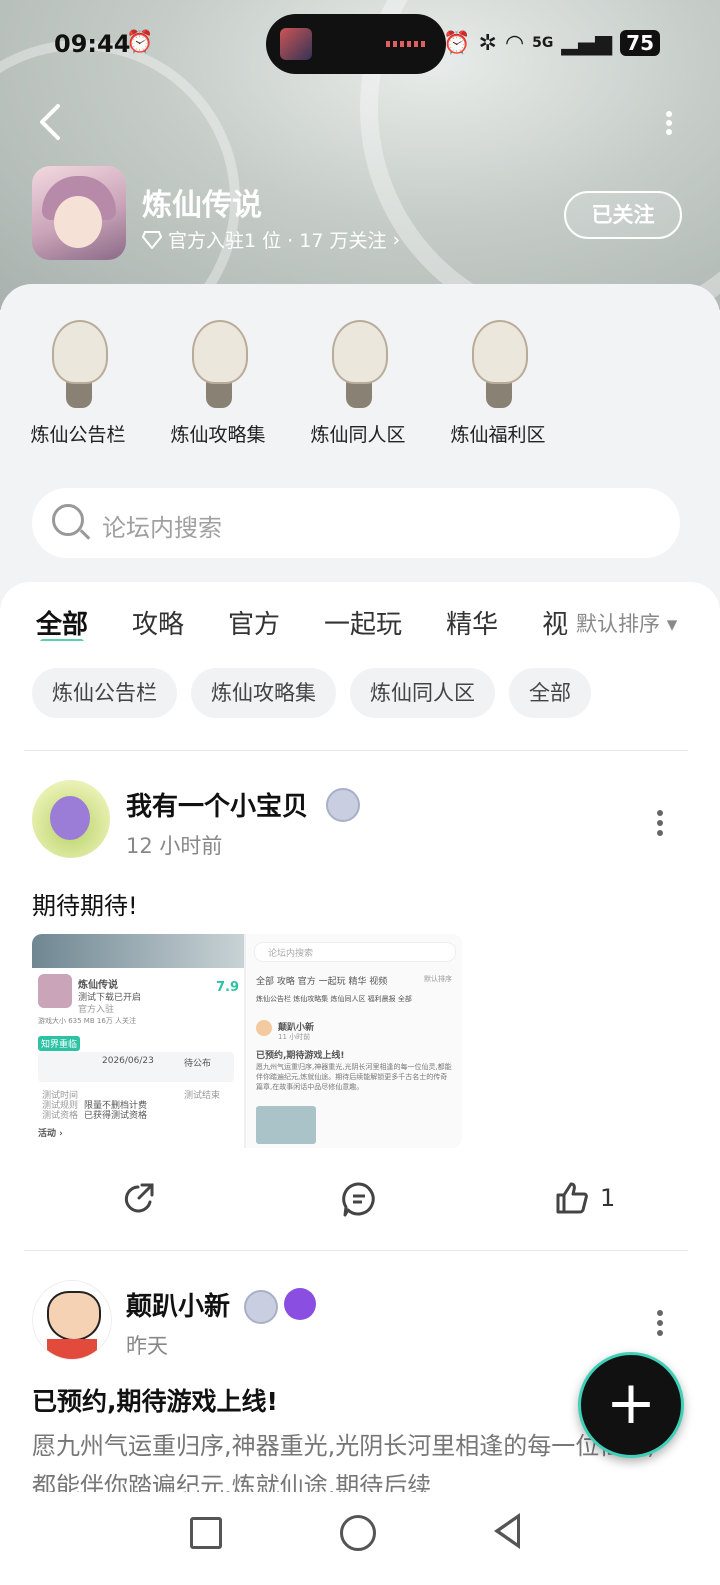 Image resolution: width=720 pixels, height=1585 pixels. What do you see at coordinates (128, 1061) in the screenshot?
I see `image-text: 2026/06/23` at bounding box center [128, 1061].